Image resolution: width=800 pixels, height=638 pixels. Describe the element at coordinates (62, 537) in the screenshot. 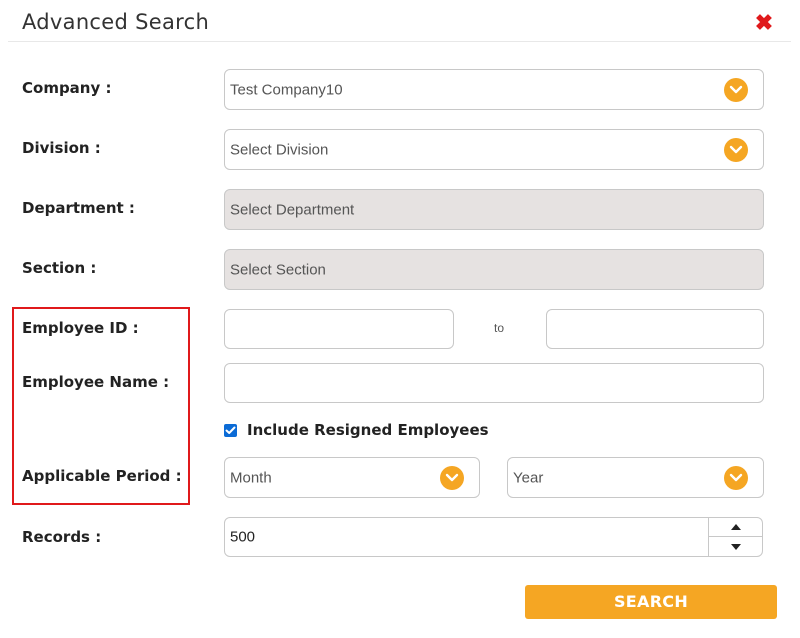

I see `records-label: Records :` at that location.